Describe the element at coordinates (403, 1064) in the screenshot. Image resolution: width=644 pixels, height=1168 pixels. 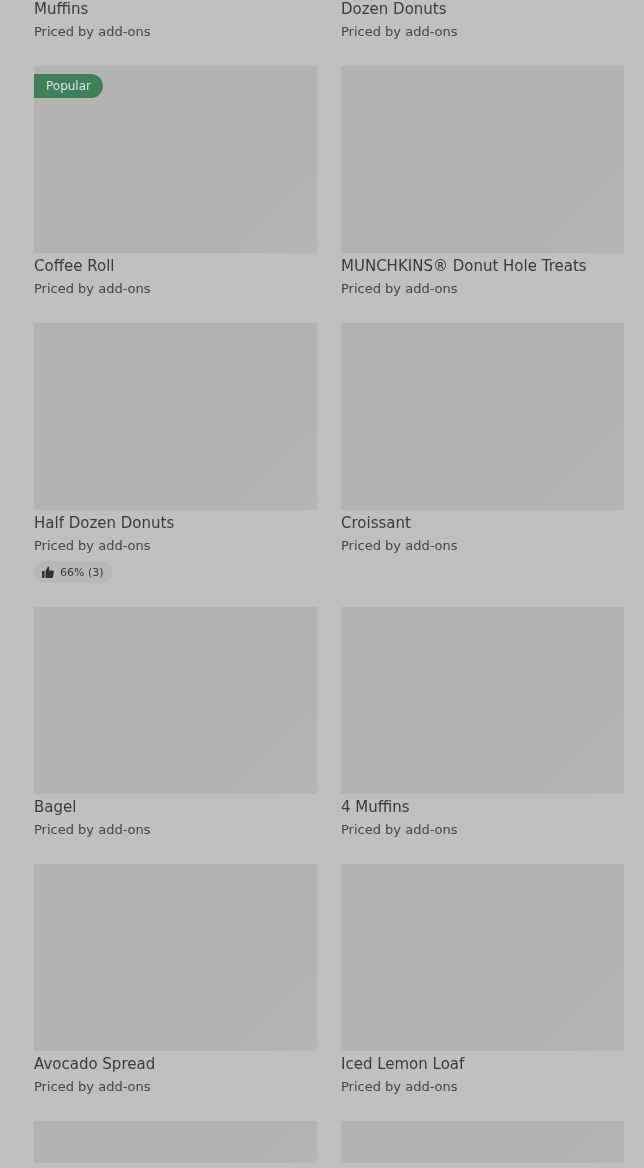
I see `item-name: Iced Lemon Loaf` at that location.